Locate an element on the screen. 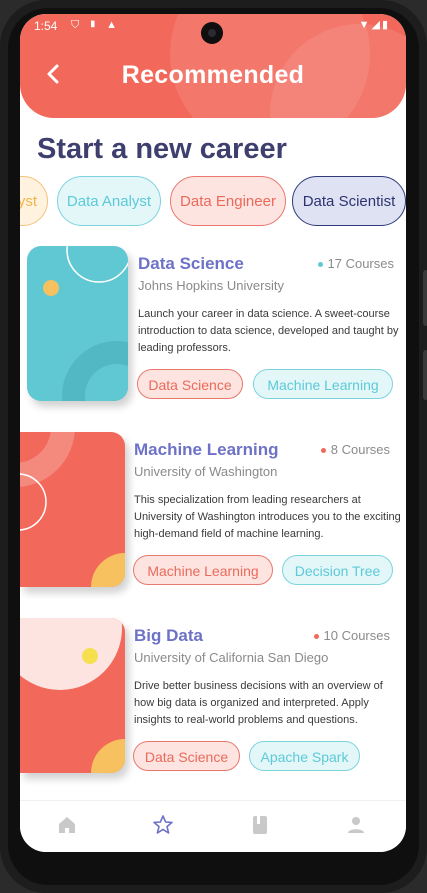 This screenshot has height=893, width=427. nav-profile is located at coordinates (358, 826).